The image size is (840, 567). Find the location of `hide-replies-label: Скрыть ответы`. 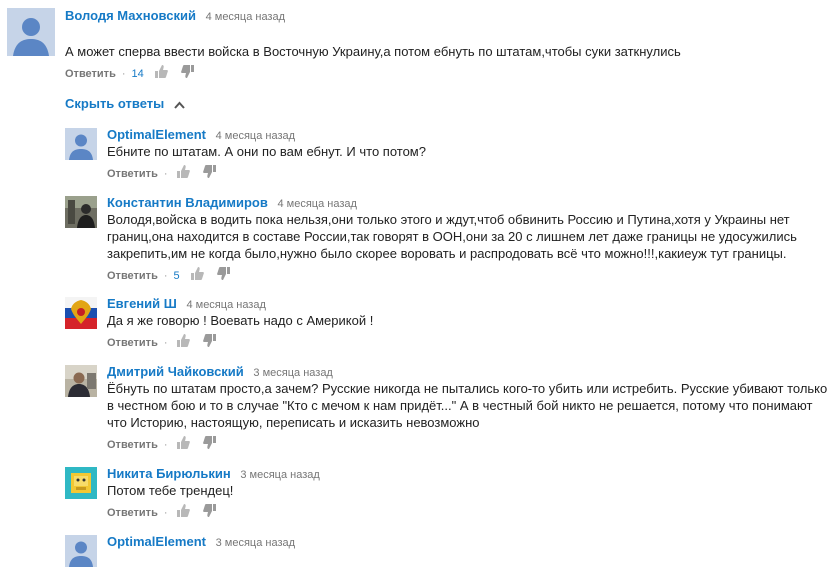

hide-replies-label: Скрыть ответы is located at coordinates (115, 103).